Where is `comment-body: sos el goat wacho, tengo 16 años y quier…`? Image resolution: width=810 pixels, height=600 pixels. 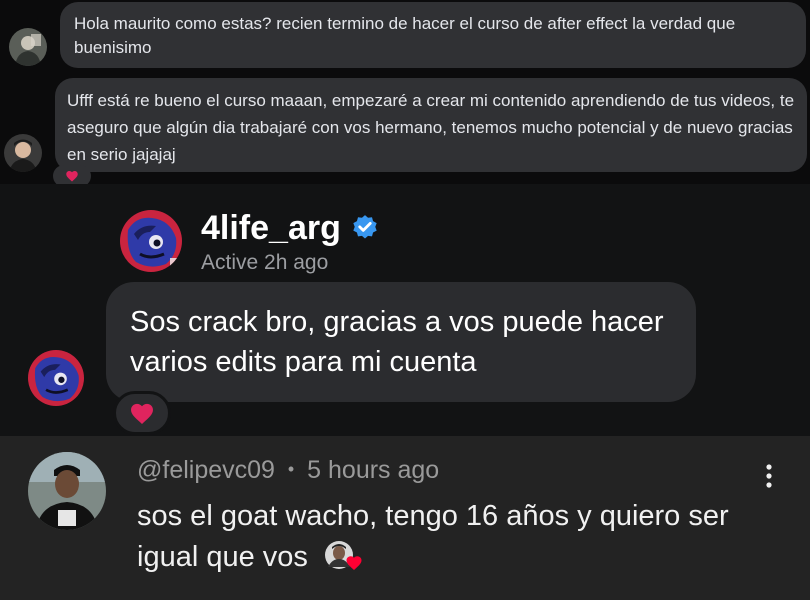
comment-body: sos el goat wacho, tengo 16 años y quier… is located at coordinates (447, 537).